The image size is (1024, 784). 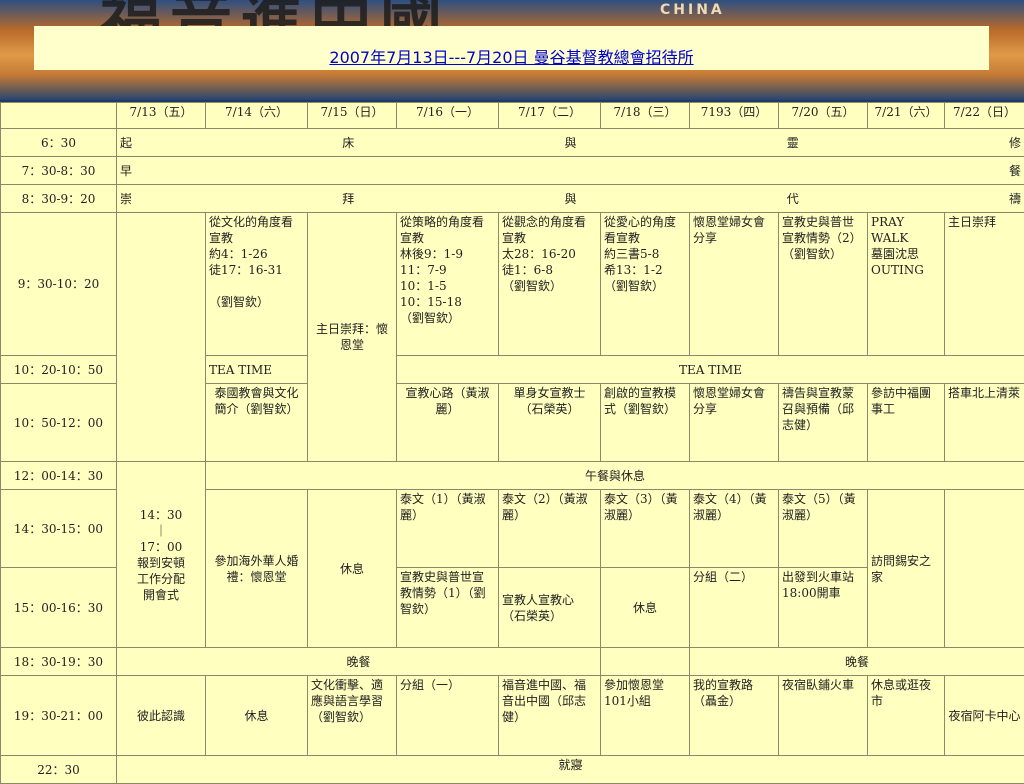 What do you see at coordinates (906, 284) in the screenshot?
I see `session-cell: PRAY WALK 墓園沈思 OUTING` at bounding box center [906, 284].